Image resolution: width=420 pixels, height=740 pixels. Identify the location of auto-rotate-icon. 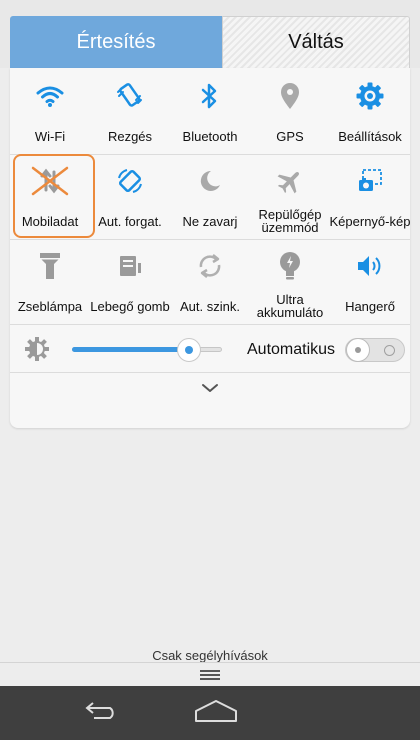
(130, 181).